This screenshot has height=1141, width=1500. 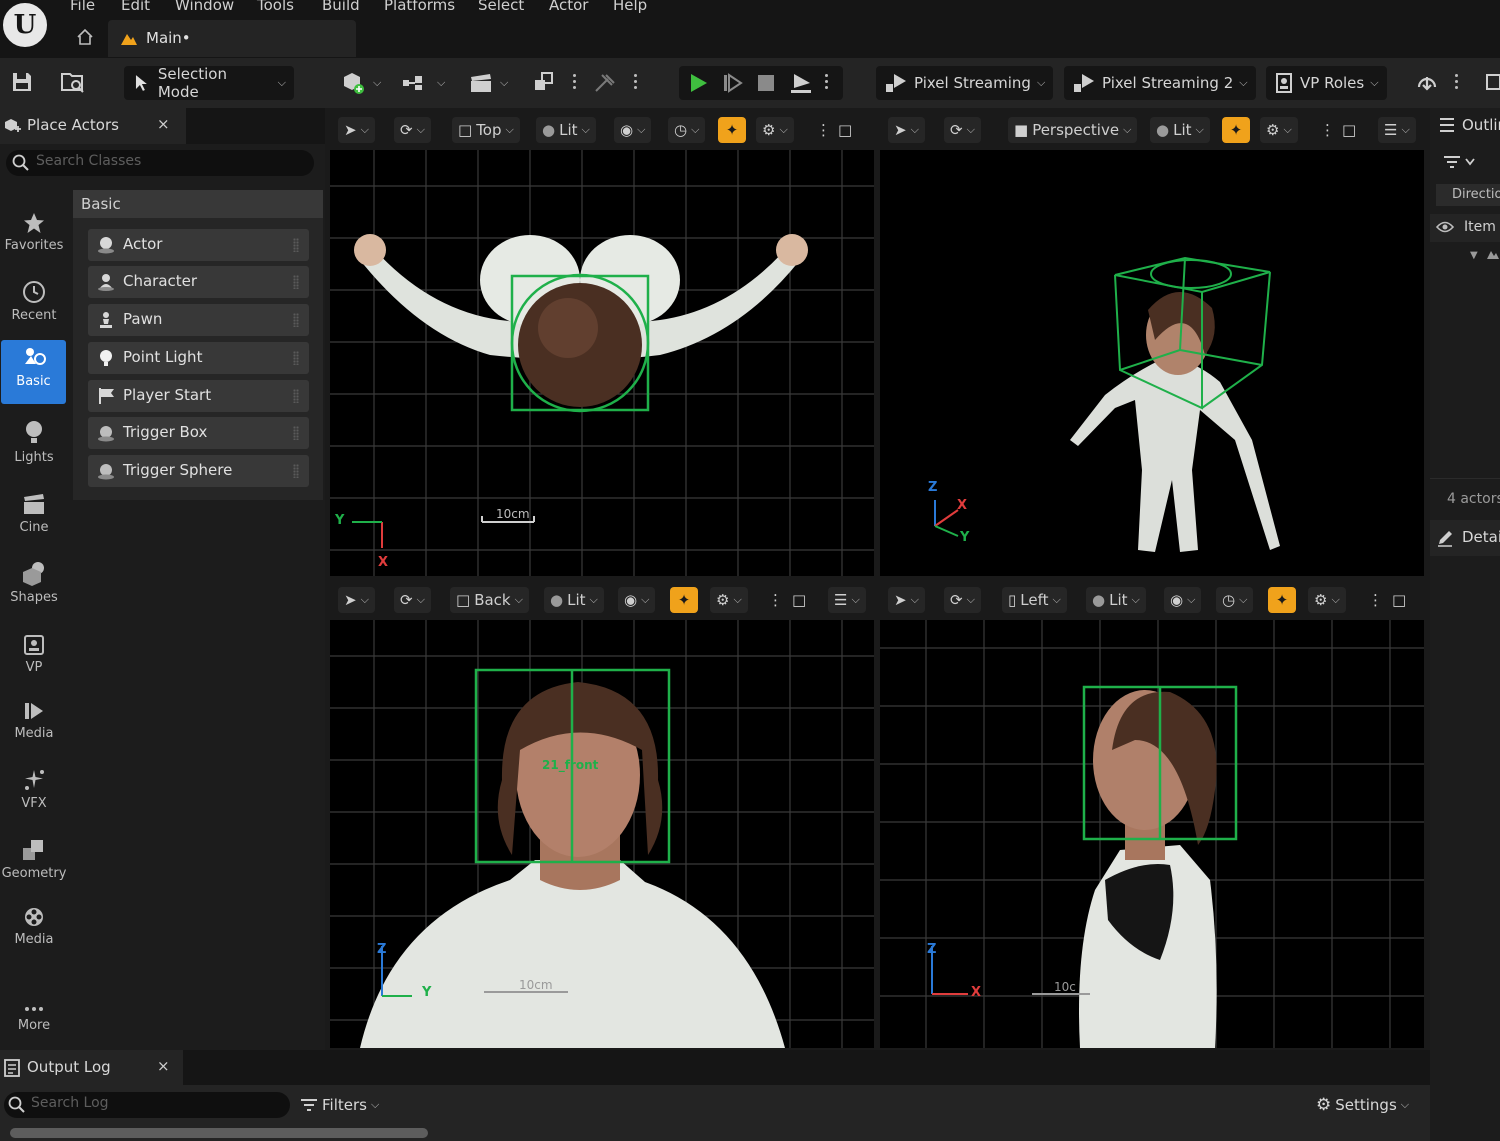 I want to click on actor-item-trigger-sphere: Trigger Sphere, so click(x=198, y=471).